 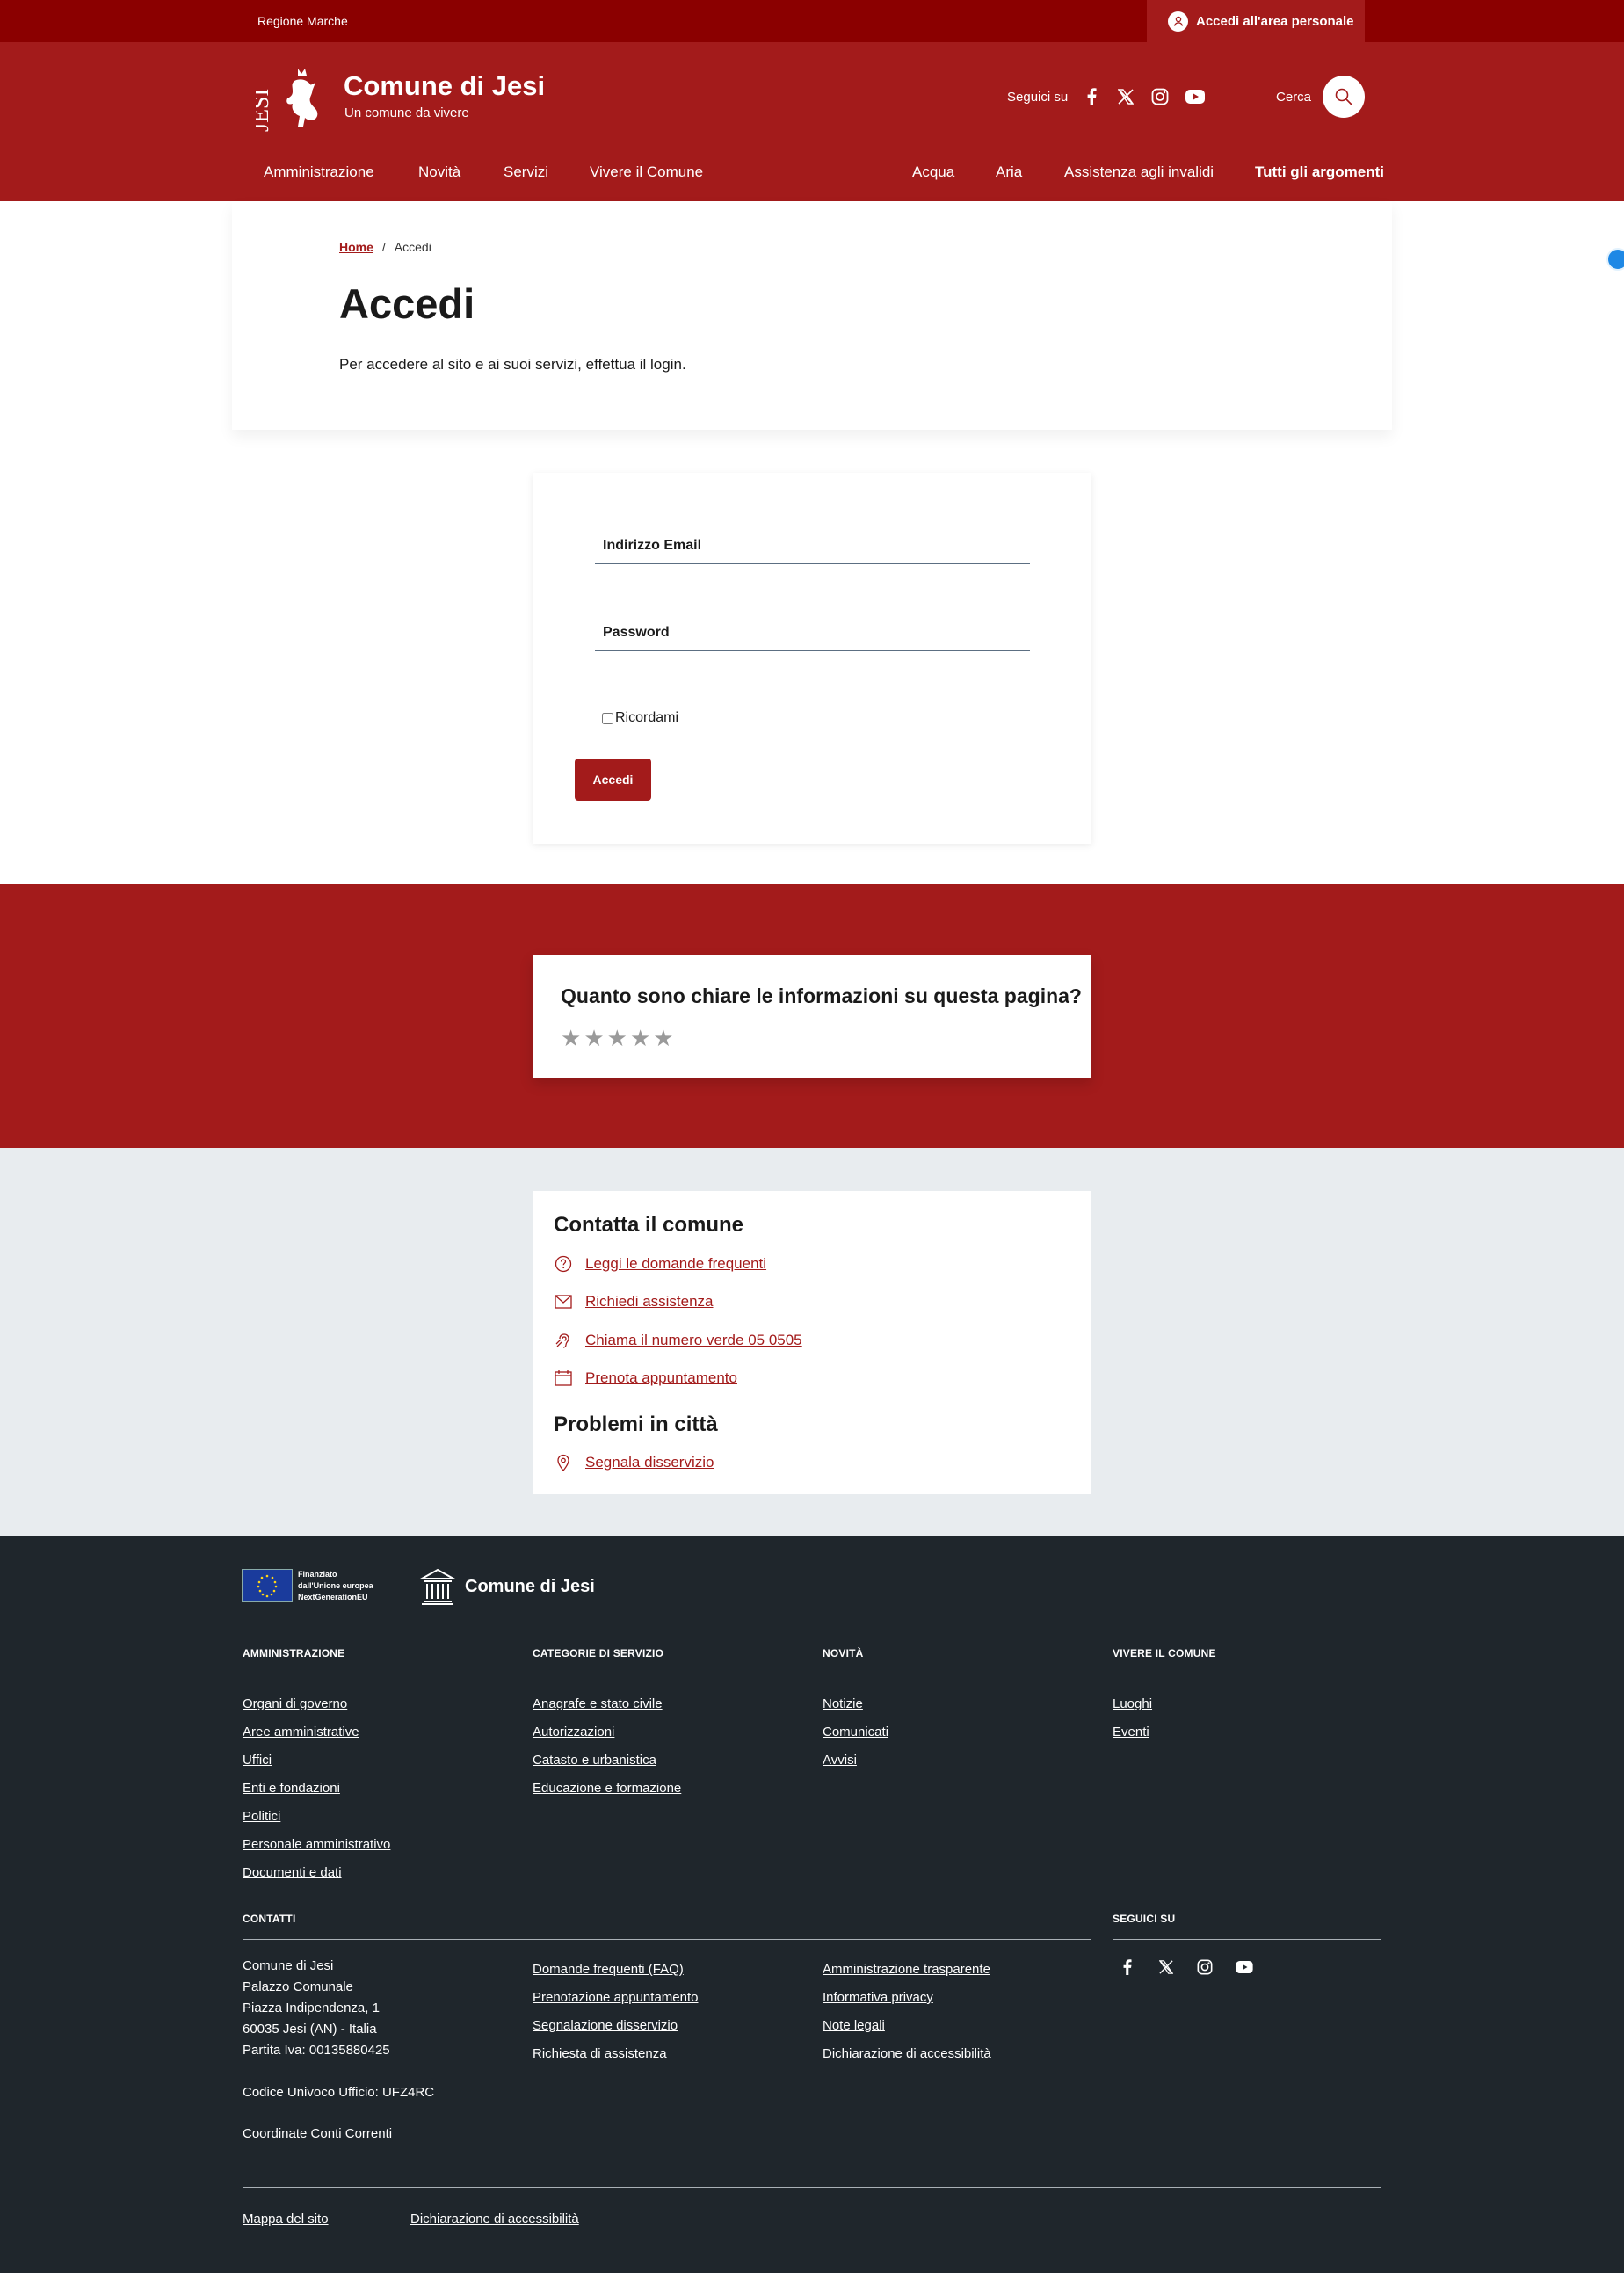 I want to click on book-appointment-link: Prenota appuntamento, so click(x=645, y=1378).